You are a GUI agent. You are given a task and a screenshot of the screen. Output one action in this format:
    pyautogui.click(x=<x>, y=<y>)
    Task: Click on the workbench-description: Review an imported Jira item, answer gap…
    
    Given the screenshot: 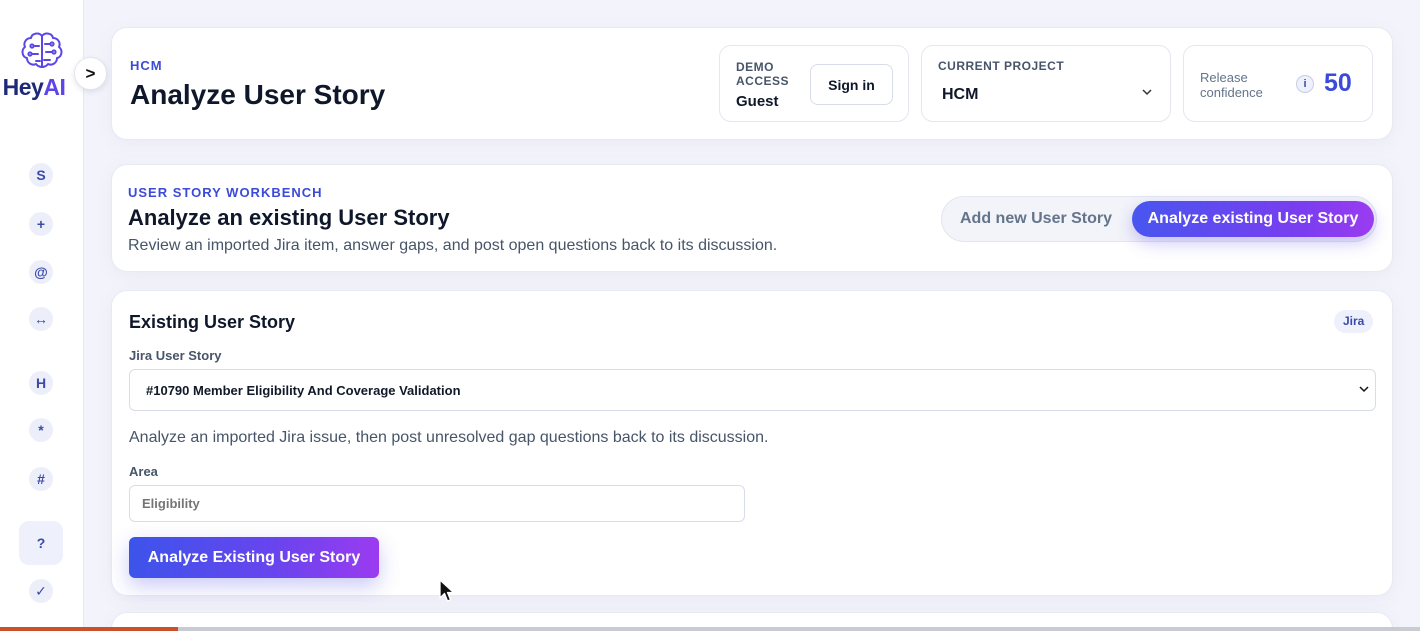 What is the action you would take?
    pyautogui.click(x=453, y=245)
    